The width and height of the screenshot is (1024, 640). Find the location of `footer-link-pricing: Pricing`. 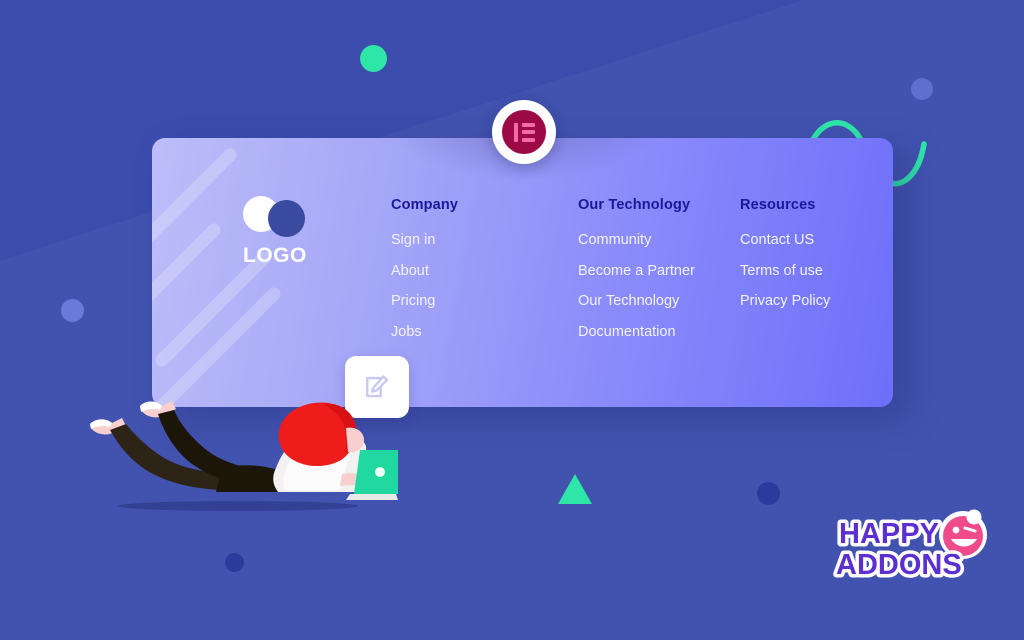

footer-link-pricing: Pricing is located at coordinates (424, 301).